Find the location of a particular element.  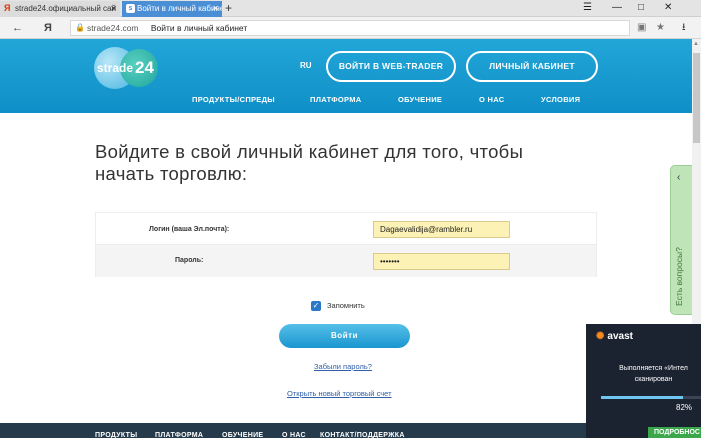

tab-label: Войти в личный кабинет is located at coordinates (179, 8).